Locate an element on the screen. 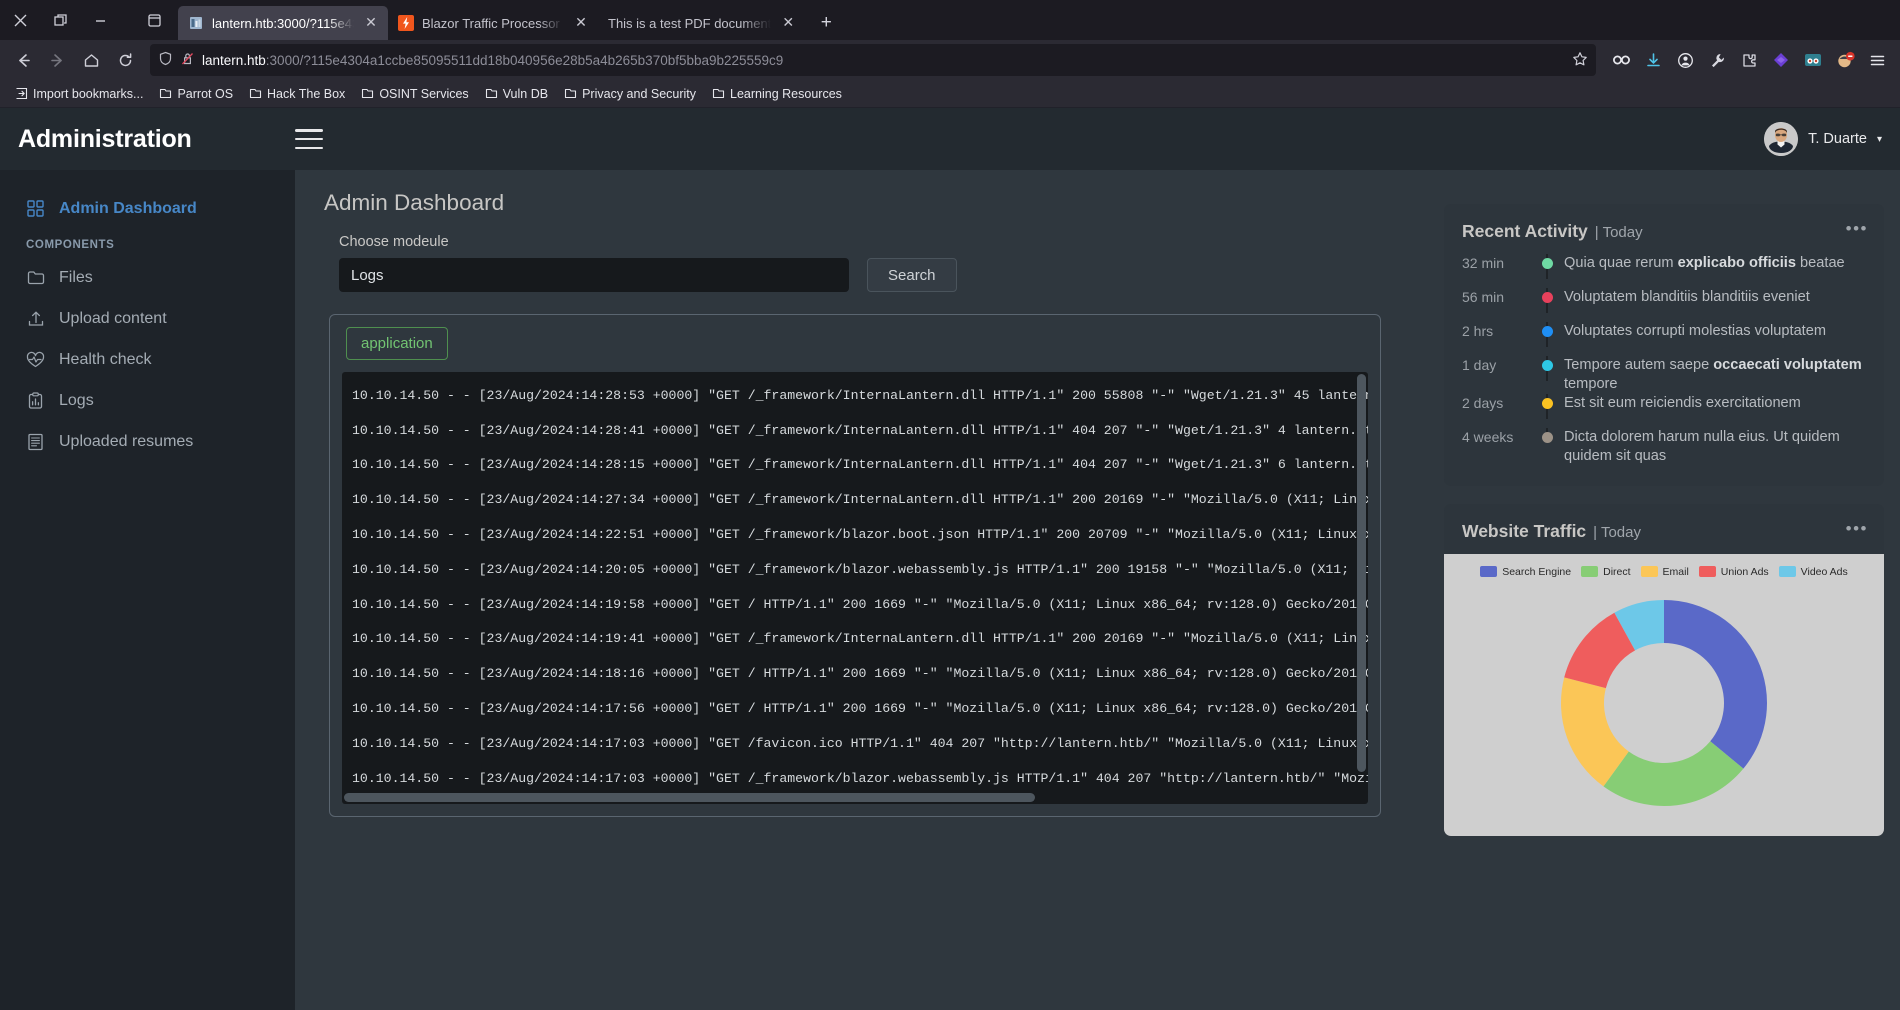 This screenshot has height=1010, width=1900. sidebar-item-files: Files is located at coordinates (147, 277).